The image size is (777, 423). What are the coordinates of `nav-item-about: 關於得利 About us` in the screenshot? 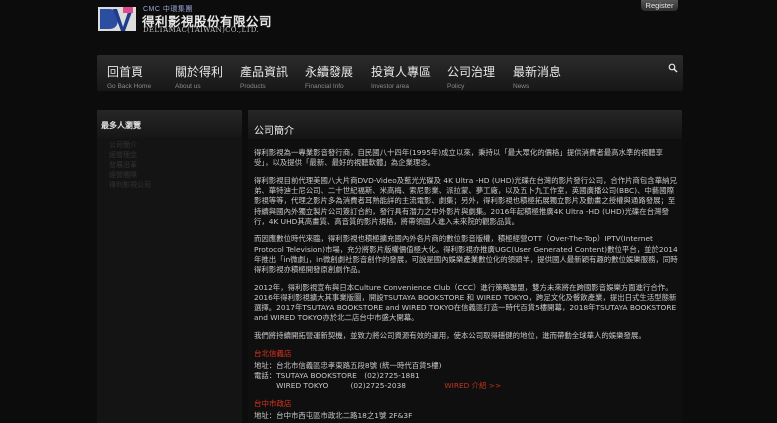 It's located at (199, 73).